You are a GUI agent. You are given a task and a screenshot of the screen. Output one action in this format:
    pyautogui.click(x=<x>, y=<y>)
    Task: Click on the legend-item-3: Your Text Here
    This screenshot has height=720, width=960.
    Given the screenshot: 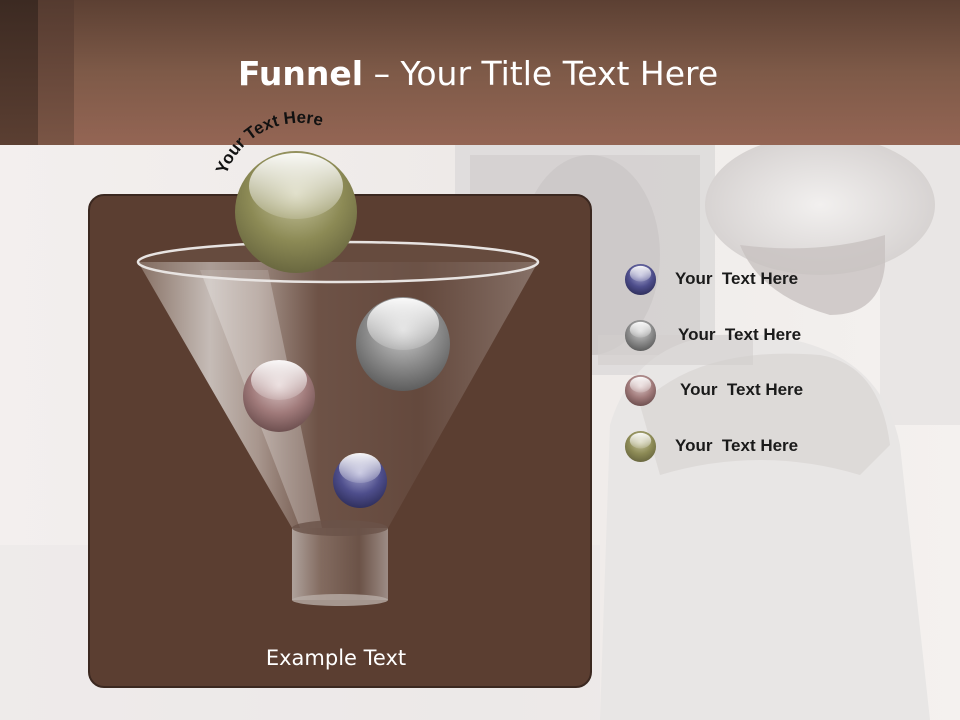 What is the action you would take?
    pyautogui.click(x=713, y=390)
    